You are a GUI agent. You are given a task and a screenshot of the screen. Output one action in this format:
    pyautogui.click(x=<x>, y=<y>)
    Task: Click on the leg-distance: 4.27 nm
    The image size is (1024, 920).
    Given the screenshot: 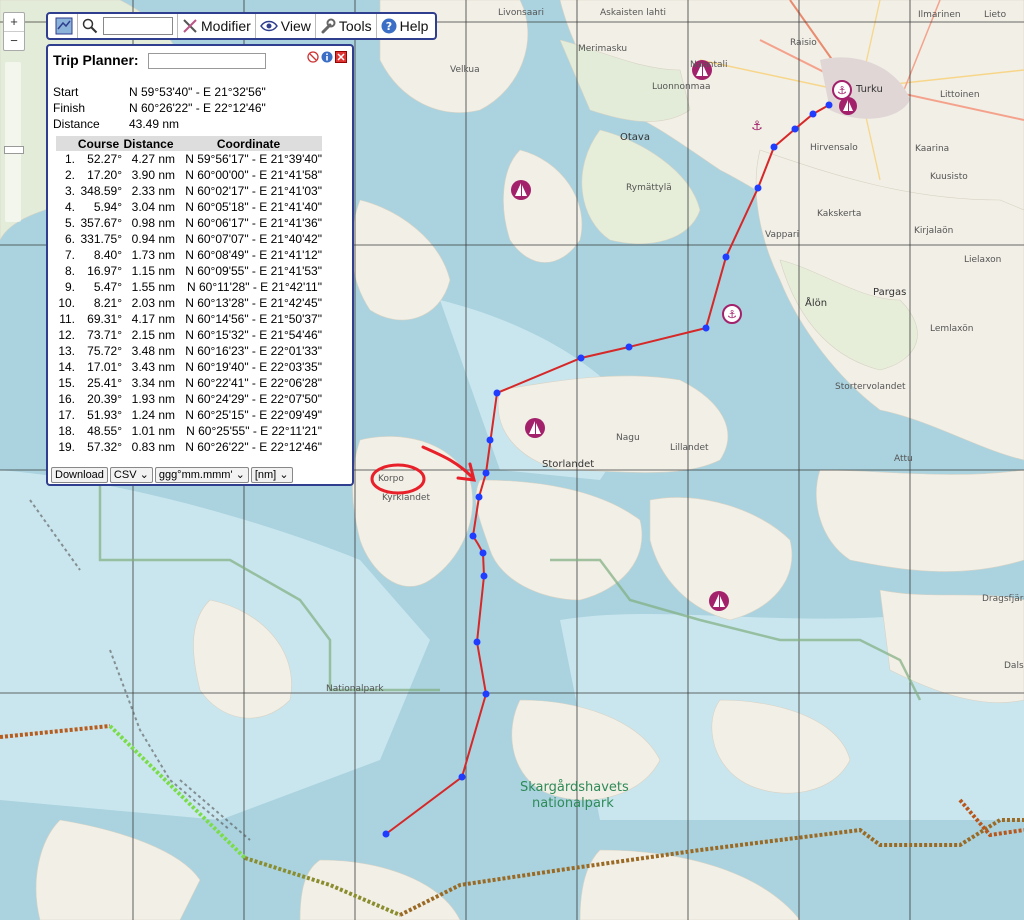 What is the action you would take?
    pyautogui.click(x=153, y=159)
    